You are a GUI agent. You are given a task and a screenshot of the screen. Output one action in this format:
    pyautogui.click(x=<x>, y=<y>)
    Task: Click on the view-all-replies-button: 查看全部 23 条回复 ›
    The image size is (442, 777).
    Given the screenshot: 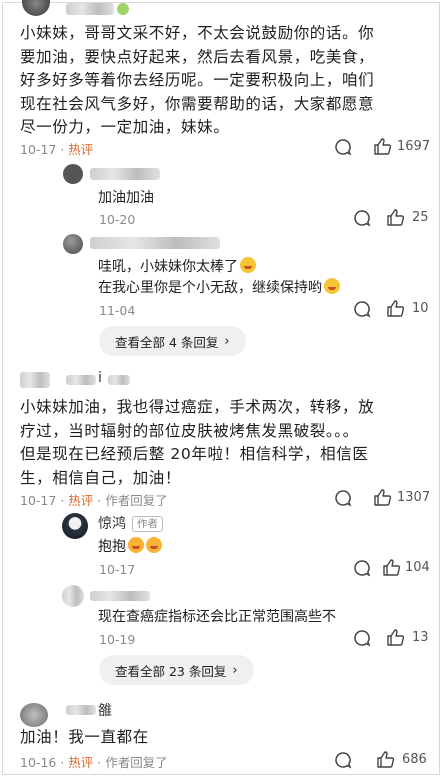 What is the action you would take?
    pyautogui.click(x=176, y=670)
    